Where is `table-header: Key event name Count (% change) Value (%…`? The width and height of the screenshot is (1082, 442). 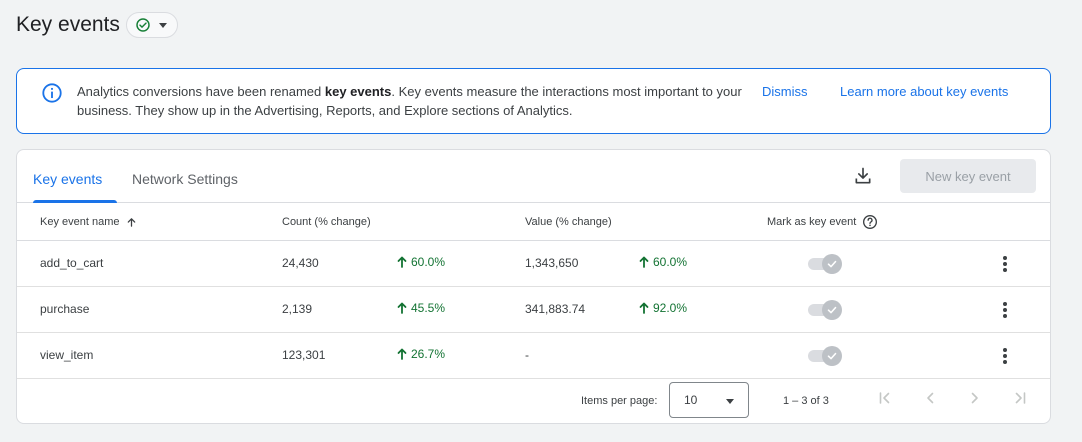 table-header: Key event name Count (% change) Value (%… is located at coordinates (533, 222).